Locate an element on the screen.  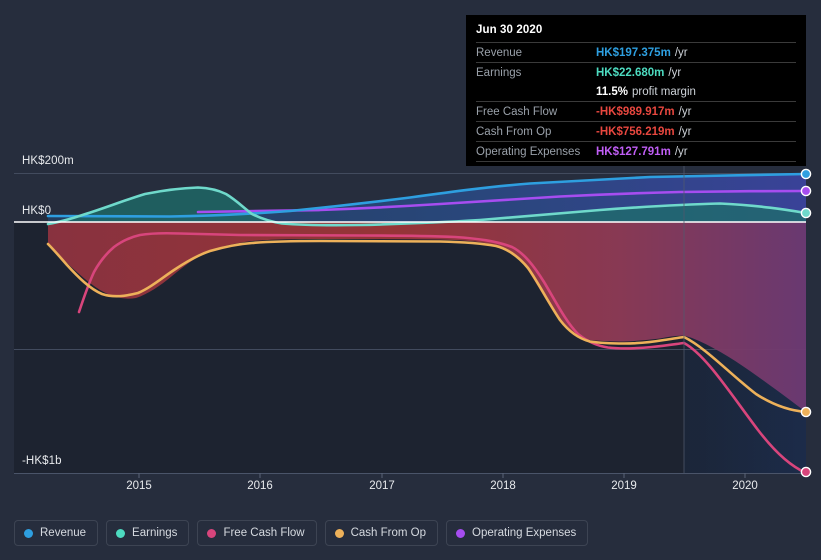
tooltip-unit-cash-from-op: /yr is located at coordinates (685, 132).